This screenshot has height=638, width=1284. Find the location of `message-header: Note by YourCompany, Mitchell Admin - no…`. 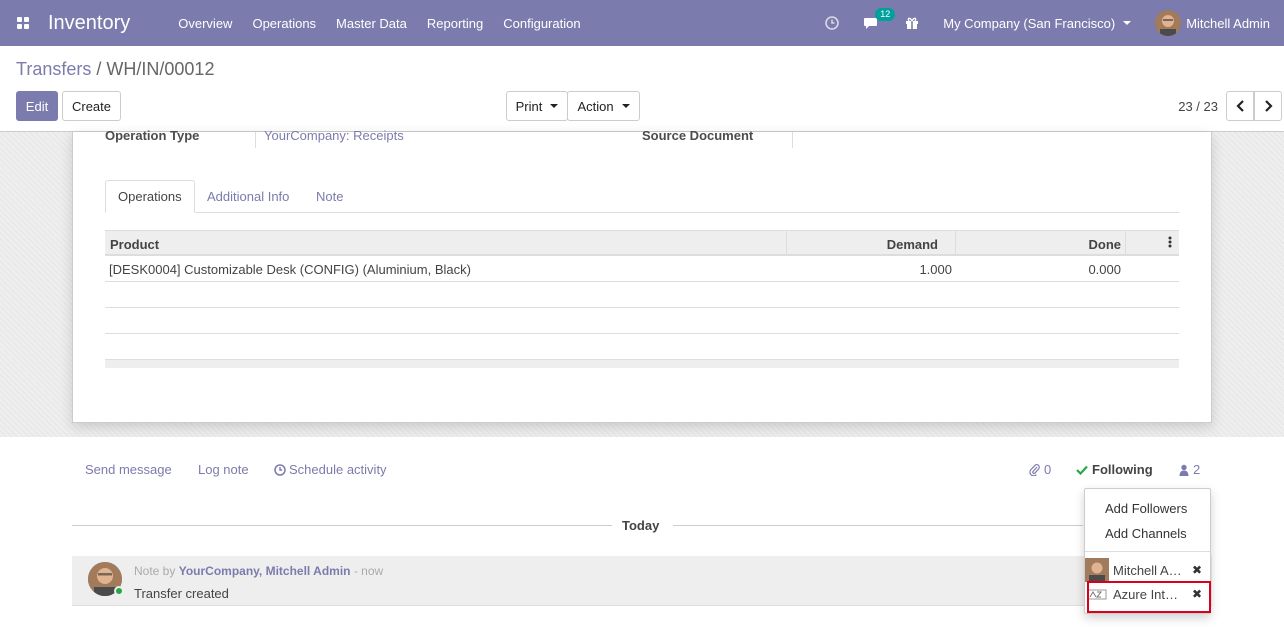

message-header: Note by YourCompany, Mitchell Admin - no… is located at coordinates (258, 571).